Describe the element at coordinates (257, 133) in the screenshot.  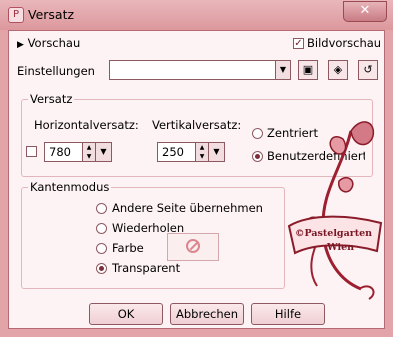
I see `centered-radio` at that location.